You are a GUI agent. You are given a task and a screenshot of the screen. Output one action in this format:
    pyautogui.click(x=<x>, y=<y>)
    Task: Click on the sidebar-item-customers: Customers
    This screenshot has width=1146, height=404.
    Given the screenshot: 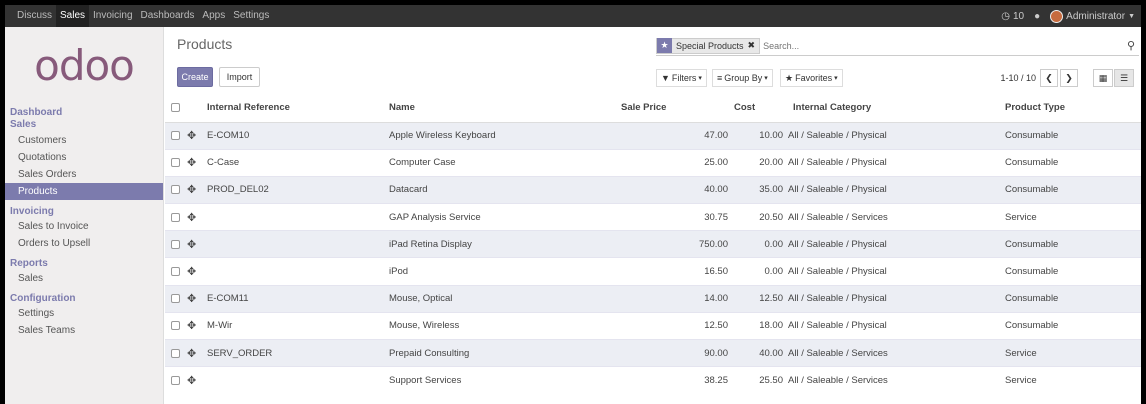 What is the action you would take?
    pyautogui.click(x=84, y=140)
    